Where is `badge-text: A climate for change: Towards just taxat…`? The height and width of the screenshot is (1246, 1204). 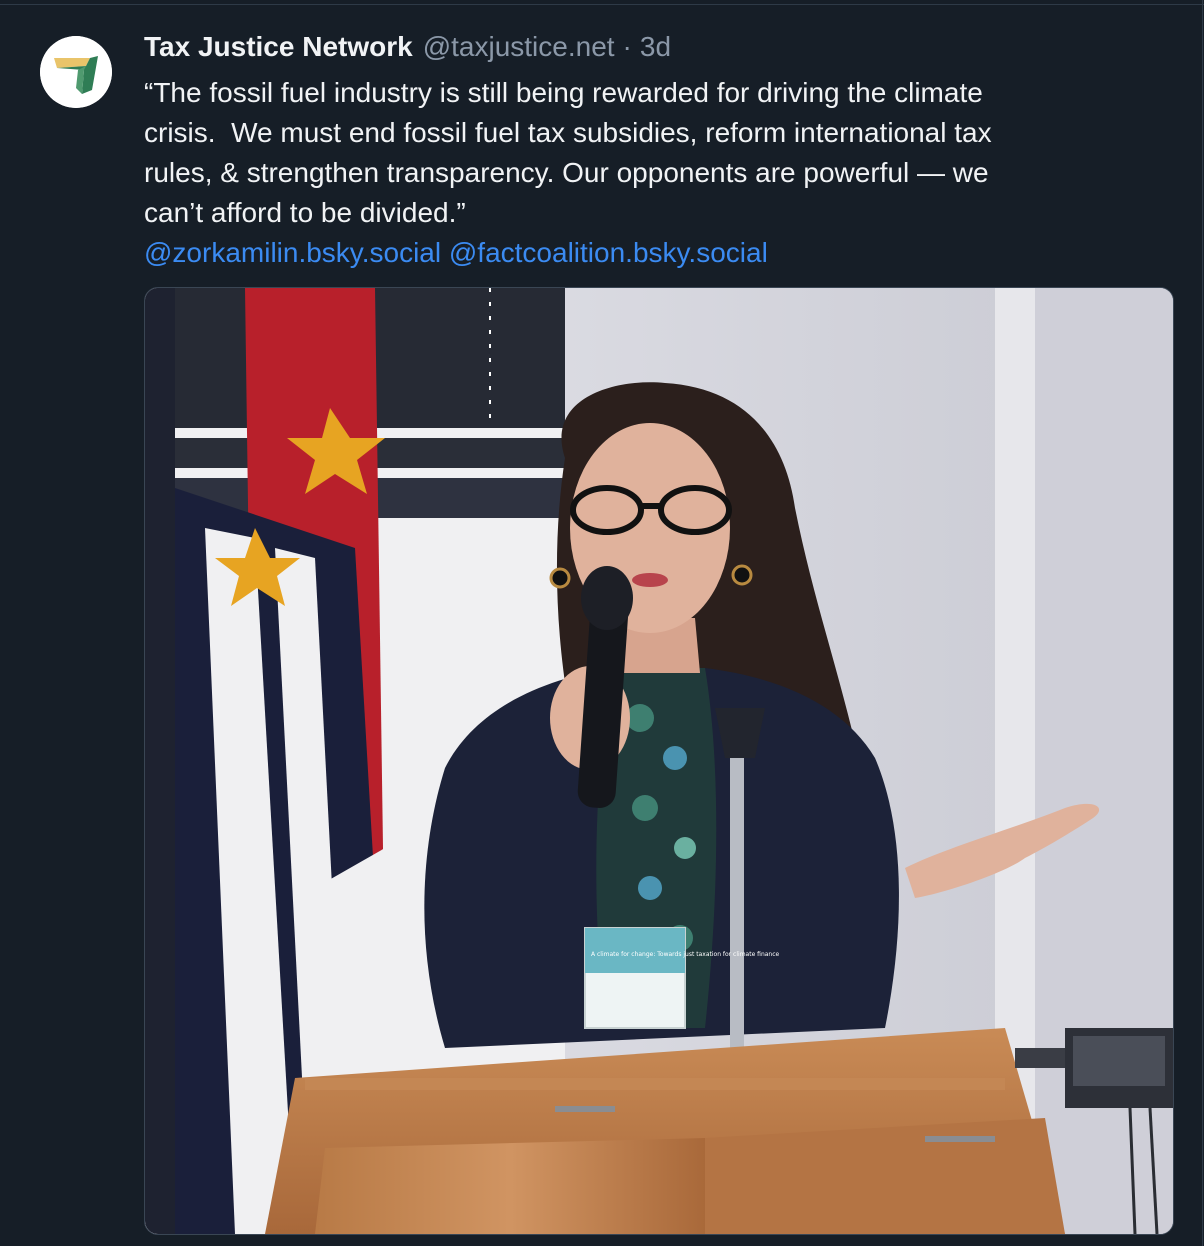 badge-text: A climate for change: Towards just taxat… is located at coordinates (685, 954).